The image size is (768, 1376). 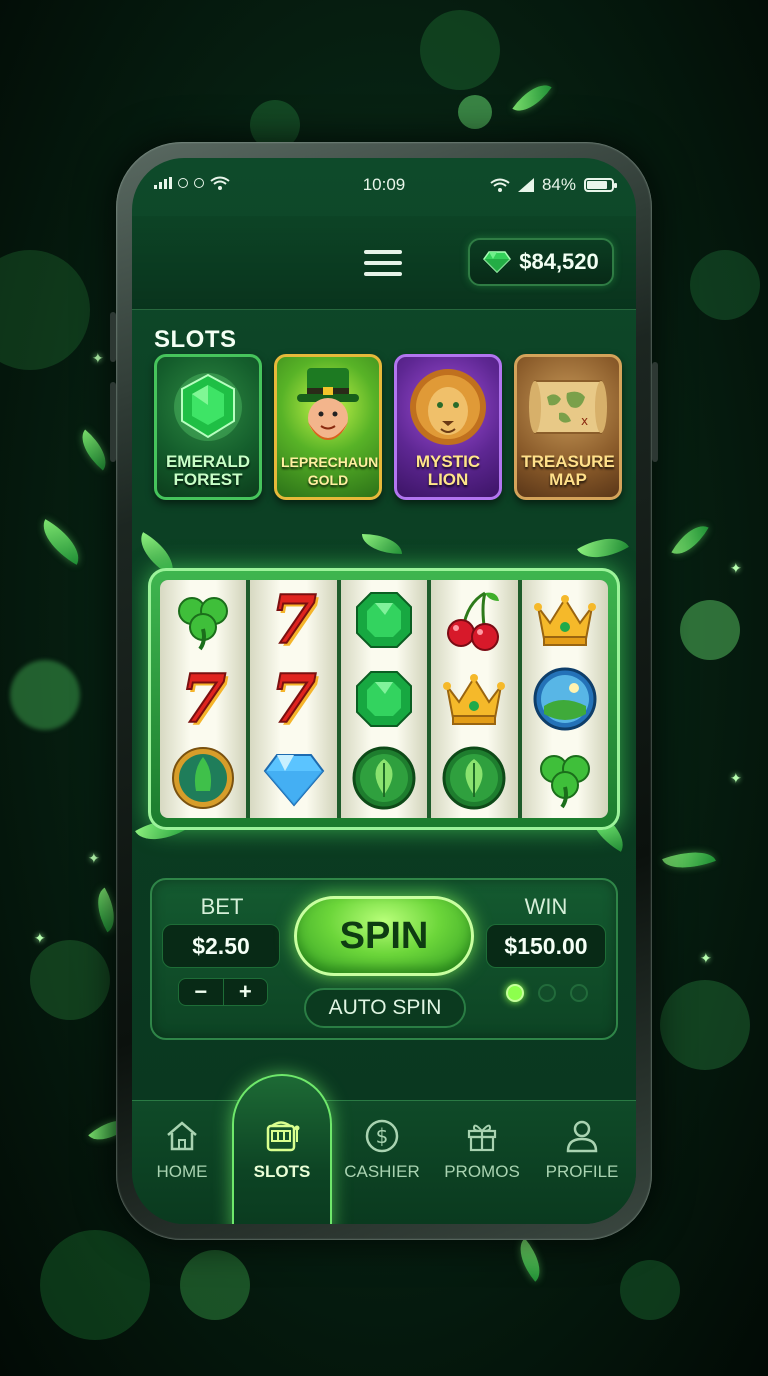 What do you see at coordinates (474, 620) in the screenshot?
I see `cherry-icon` at bounding box center [474, 620].